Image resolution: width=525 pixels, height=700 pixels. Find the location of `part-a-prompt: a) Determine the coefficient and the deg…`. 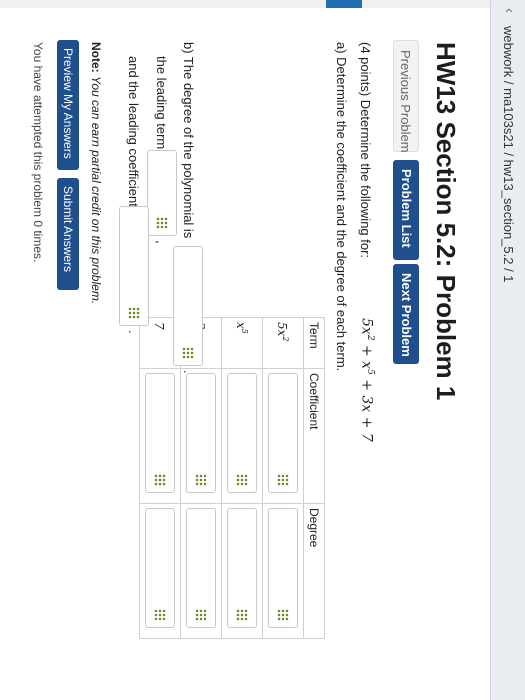

part-a-prompt: a) Determine the coefficient and the deg… is located at coordinates (341, 207).